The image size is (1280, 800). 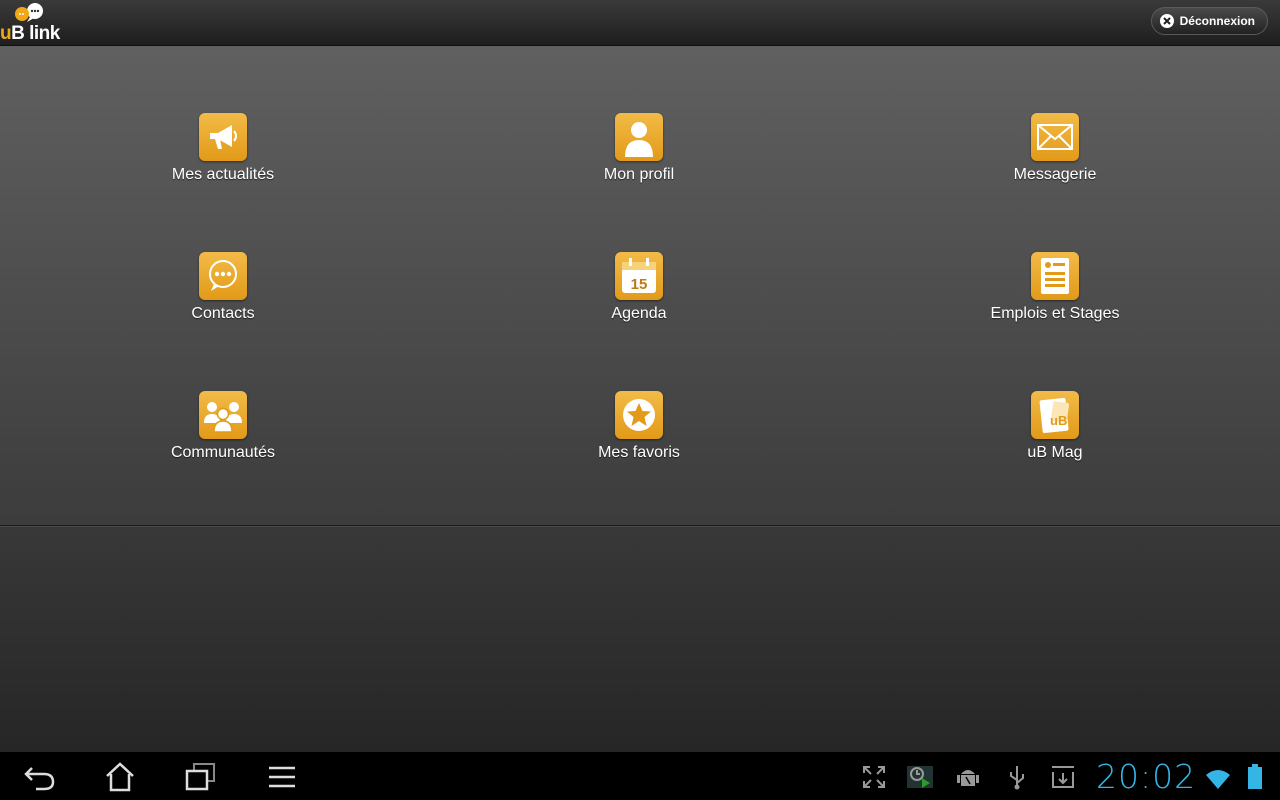 I want to click on fullscreen-icon, so click(x=874, y=777).